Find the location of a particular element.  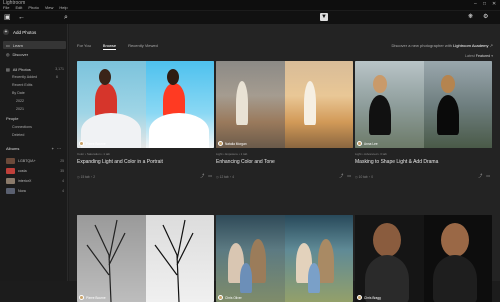

settings-icon: ⚙ is located at coordinates (485, 17).